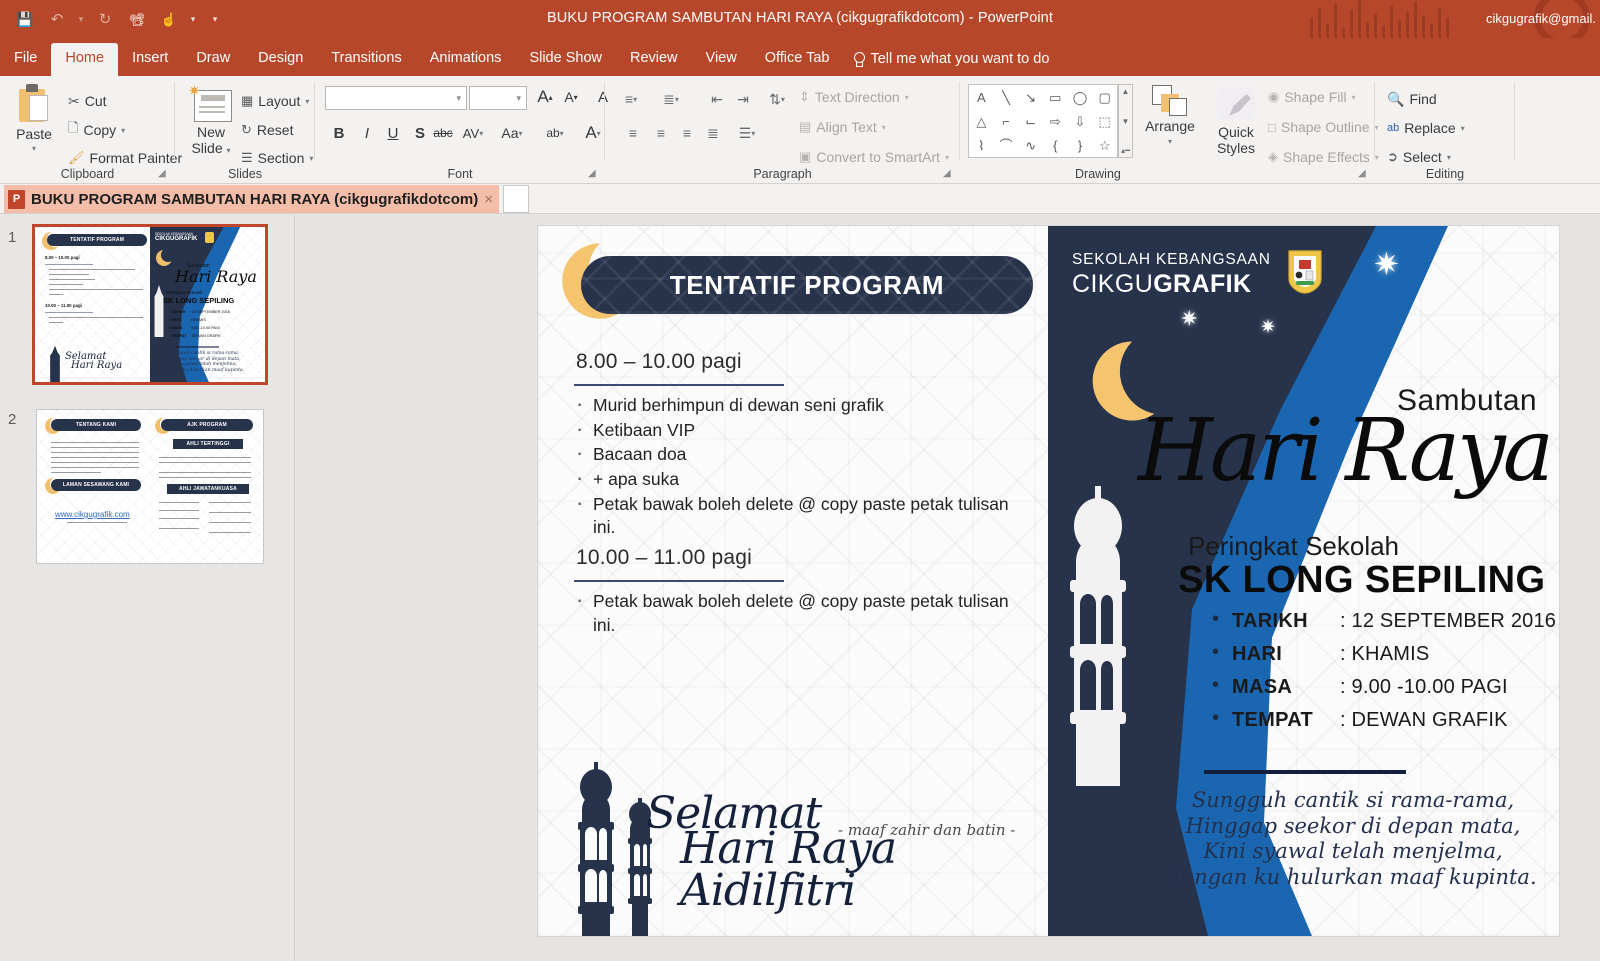  What do you see at coordinates (443, 133) in the screenshot?
I see `strikethrough-button: abc` at bounding box center [443, 133].